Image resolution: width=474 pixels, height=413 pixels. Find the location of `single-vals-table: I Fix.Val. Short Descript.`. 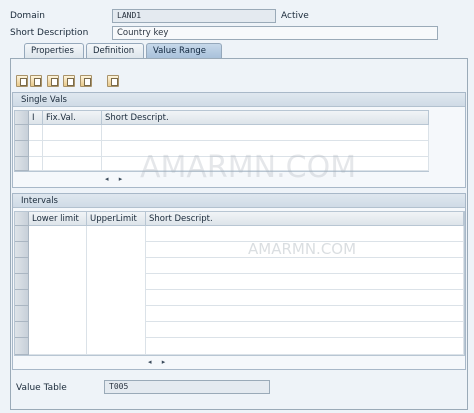

single-vals-table: I Fix.Val. Short Descript. is located at coordinates (221, 141).